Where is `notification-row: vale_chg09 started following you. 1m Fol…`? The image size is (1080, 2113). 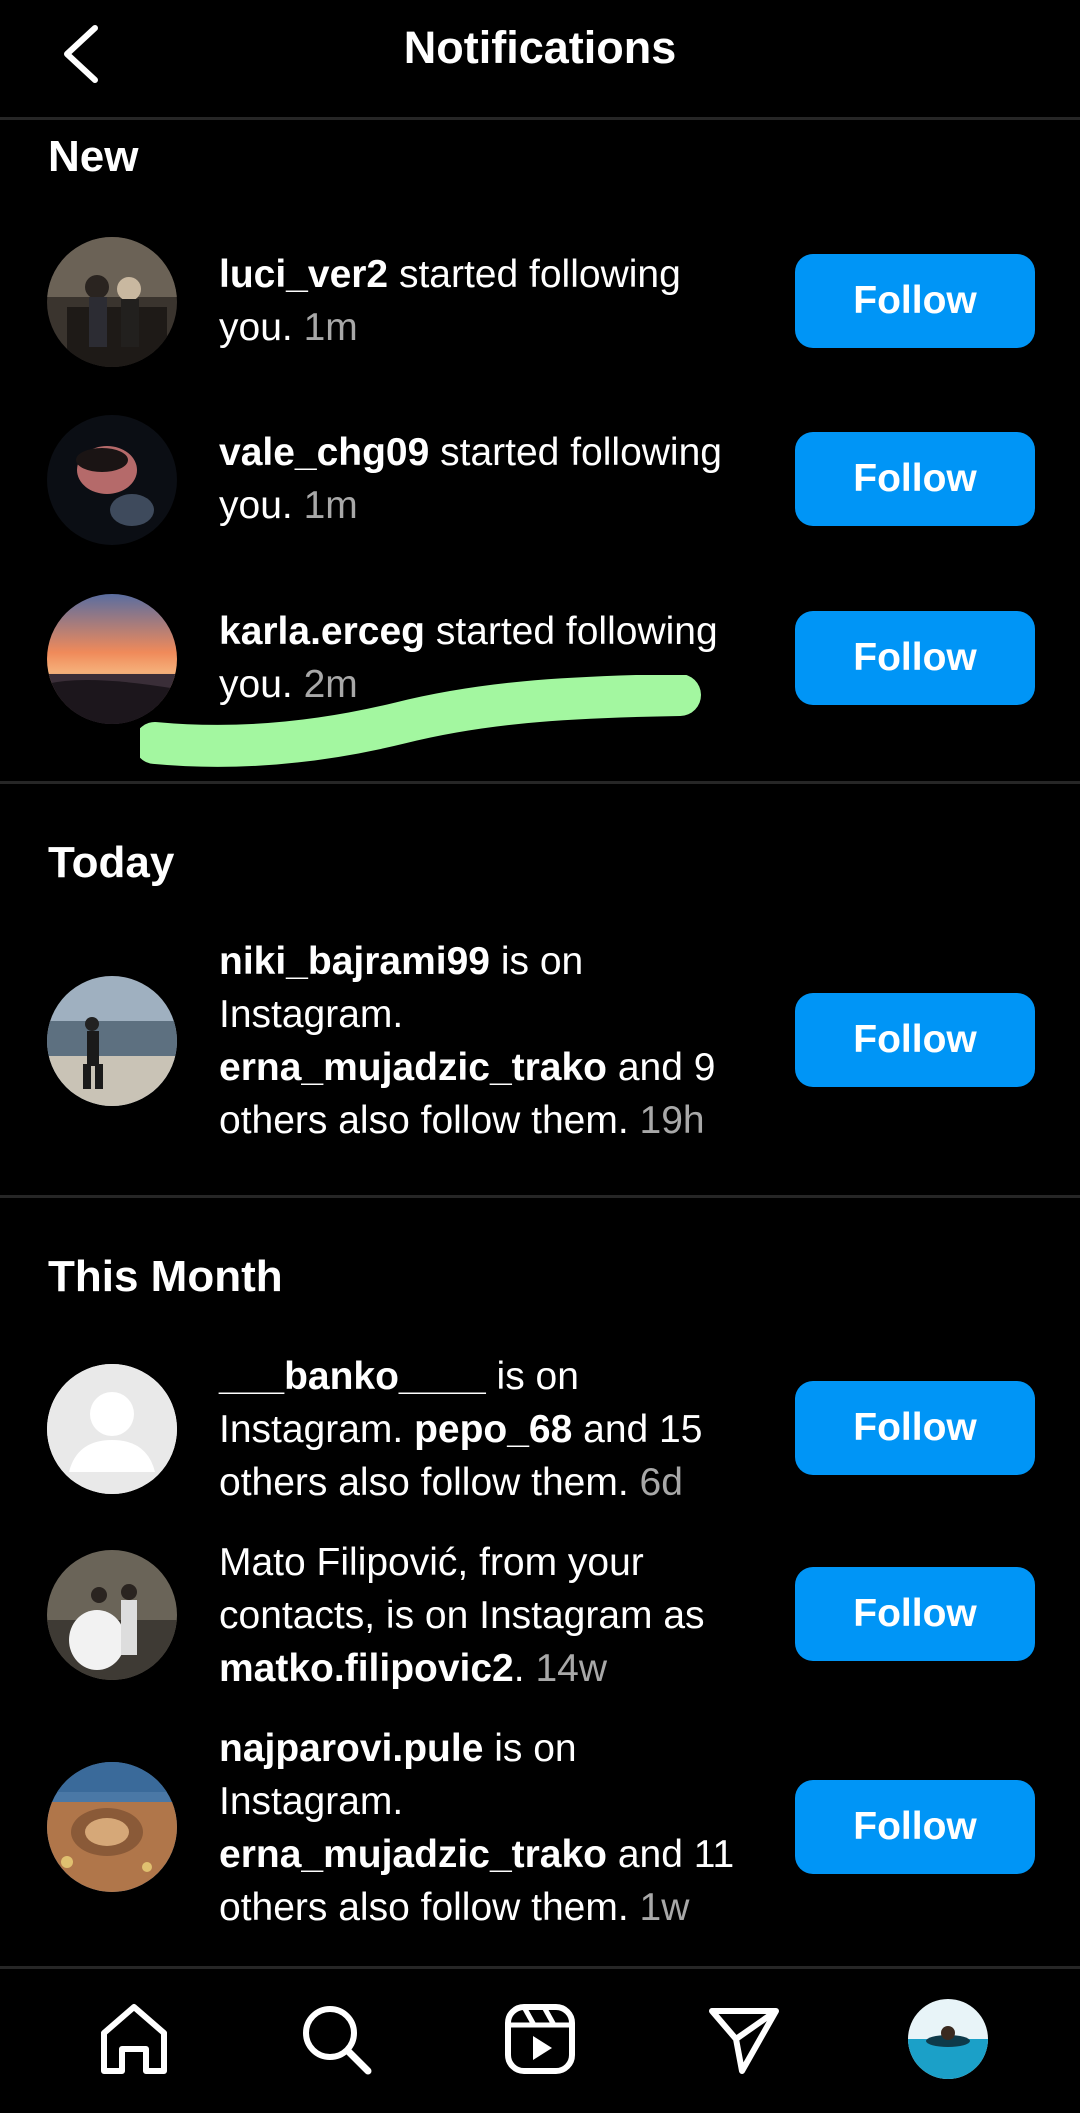
notification-row: vale_chg09 started following you. 1m Fol… is located at coordinates (540, 479).